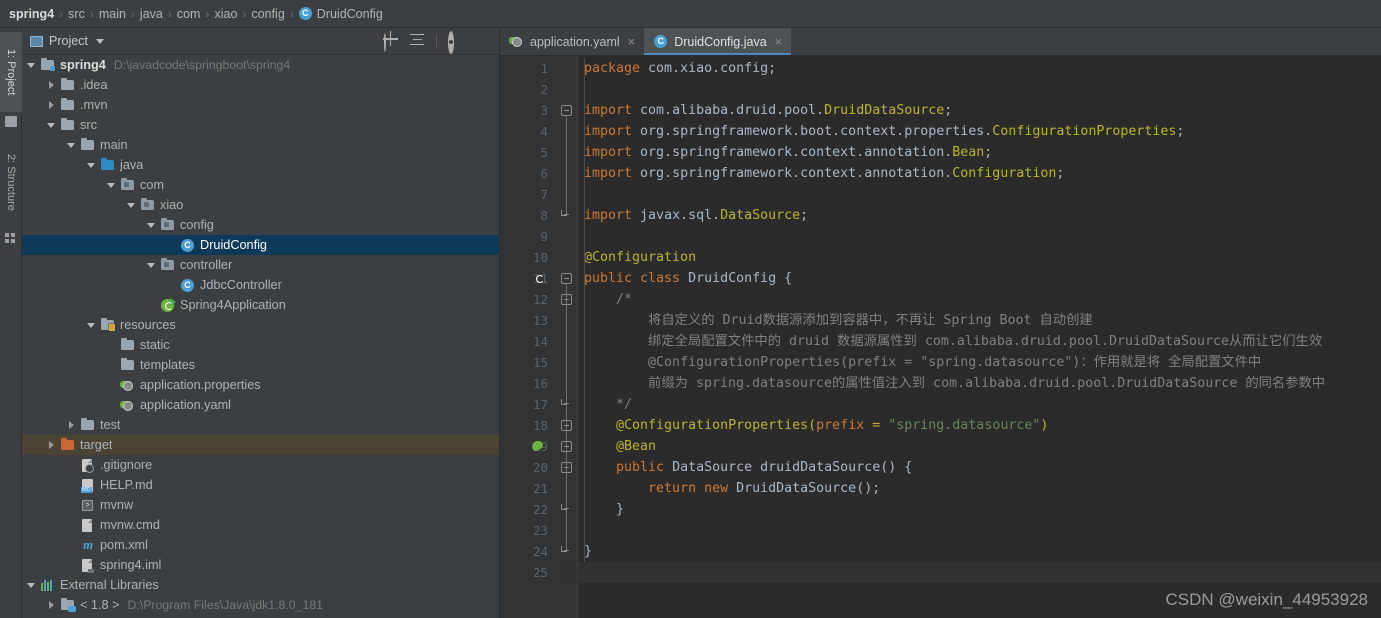 The width and height of the screenshot is (1381, 618). What do you see at coordinates (260, 465) in the screenshot?
I see `tree-node-gitignore: .gitignore` at bounding box center [260, 465].